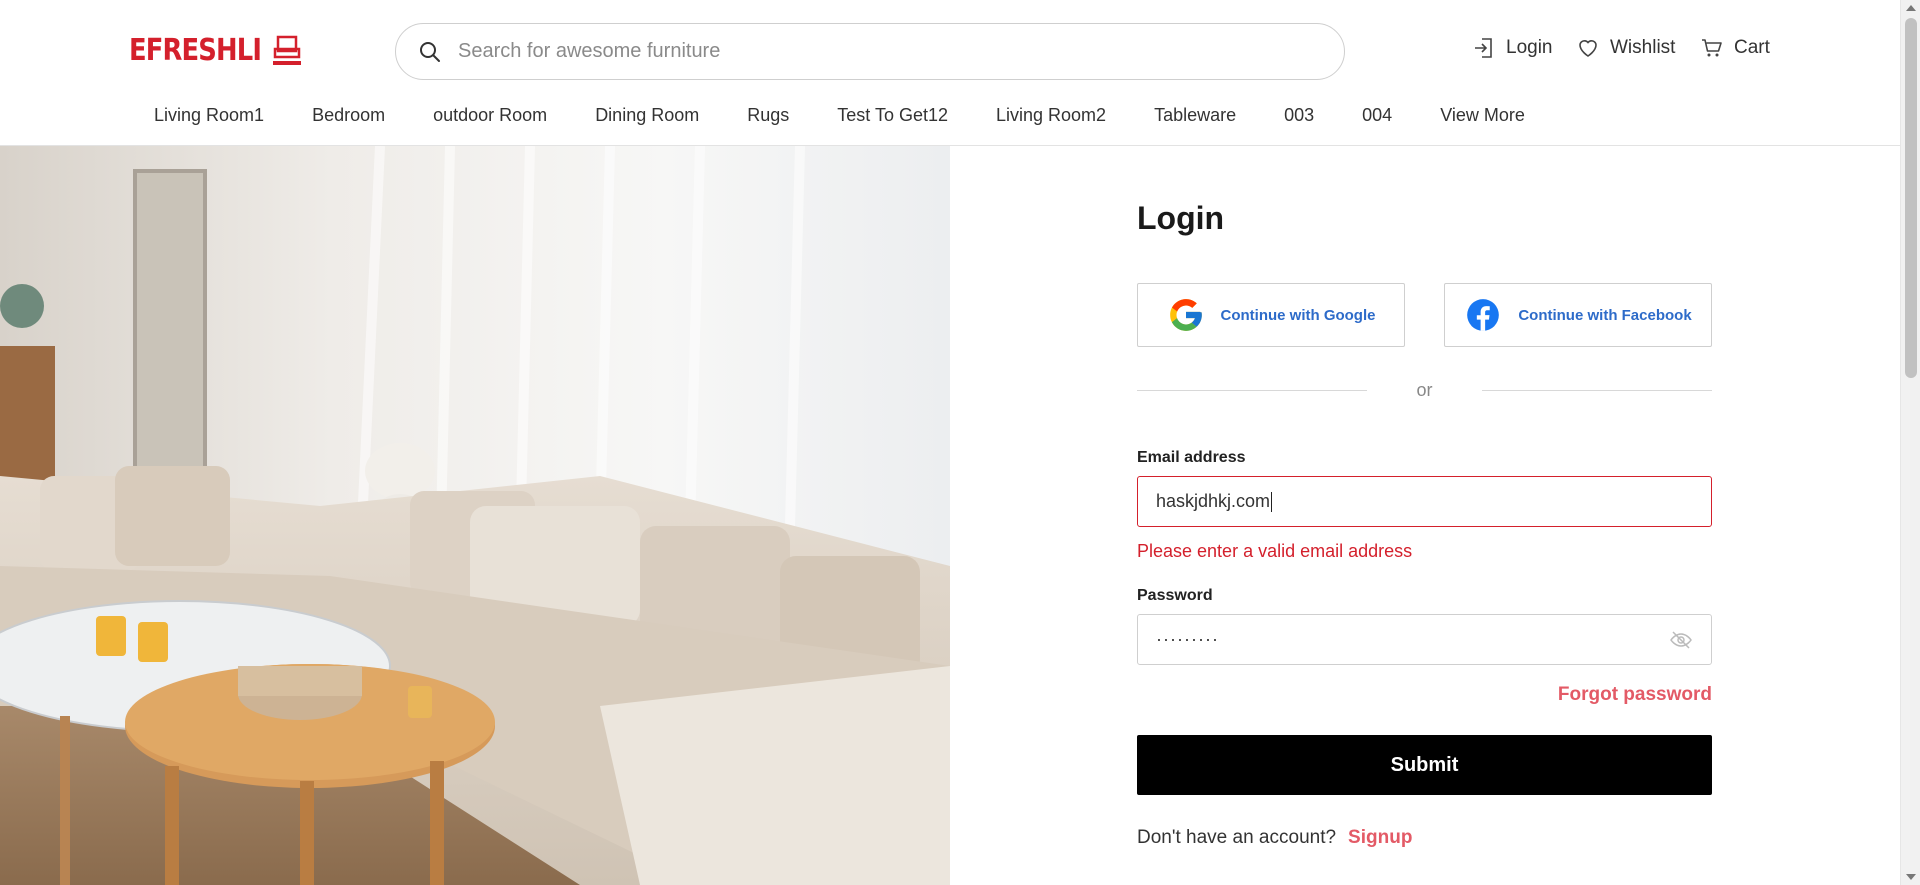 This screenshot has height=885, width=1920. What do you see at coordinates (1380, 837) in the screenshot?
I see `signup-link: Signup` at bounding box center [1380, 837].